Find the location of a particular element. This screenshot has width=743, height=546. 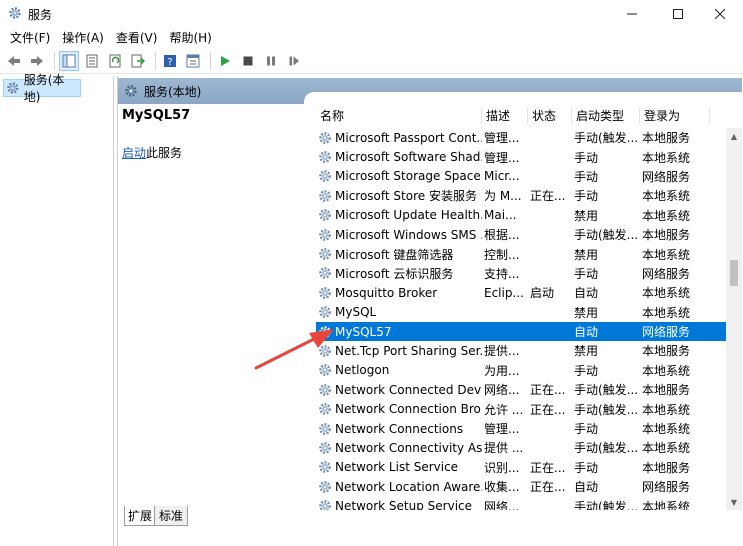

service-row: Microsoft Store 安装服务为 M... 正在... 手动 本地系统 is located at coordinates (521, 195).